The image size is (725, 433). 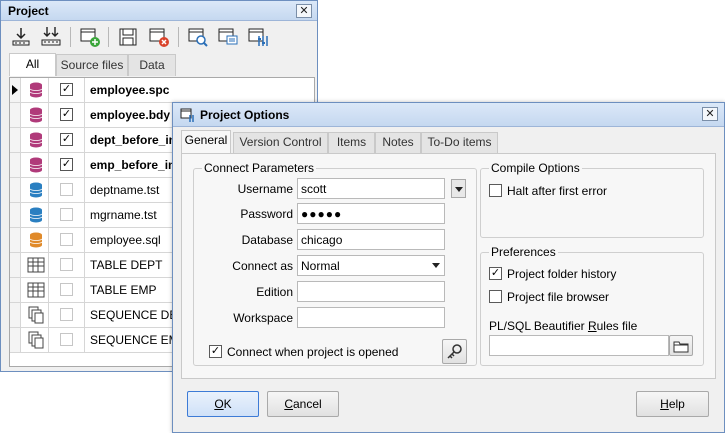 I want to click on username-input: scott, so click(x=371, y=188).